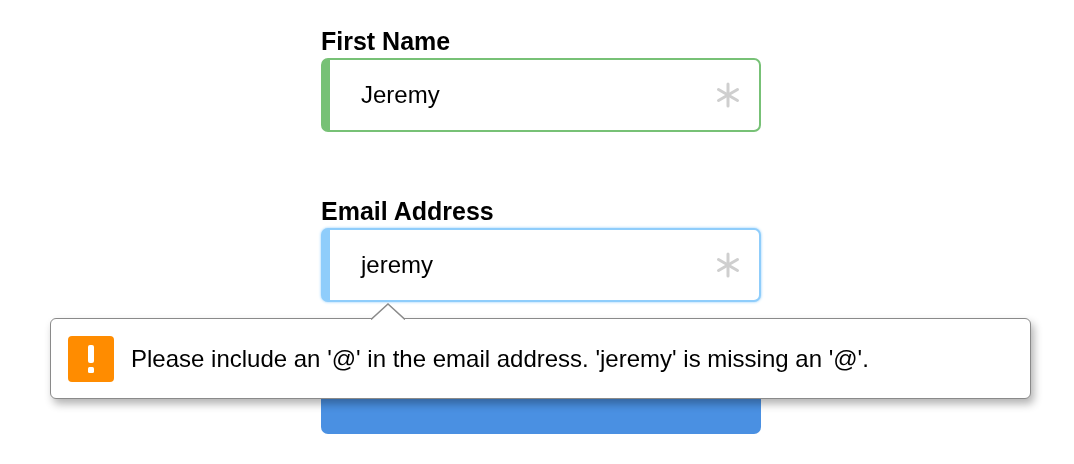 The image size is (1074, 464). I want to click on text-field: Jeremy, so click(541, 95).